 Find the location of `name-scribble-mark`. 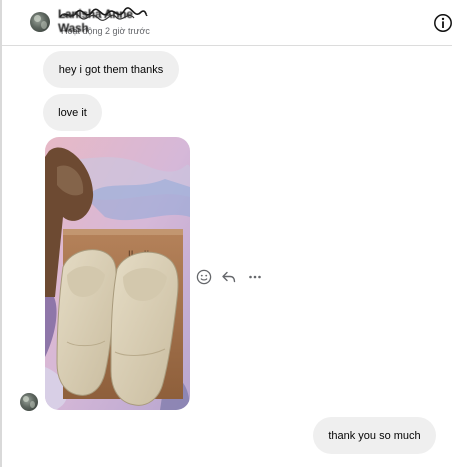

name-scribble-mark is located at coordinates (103, 14).